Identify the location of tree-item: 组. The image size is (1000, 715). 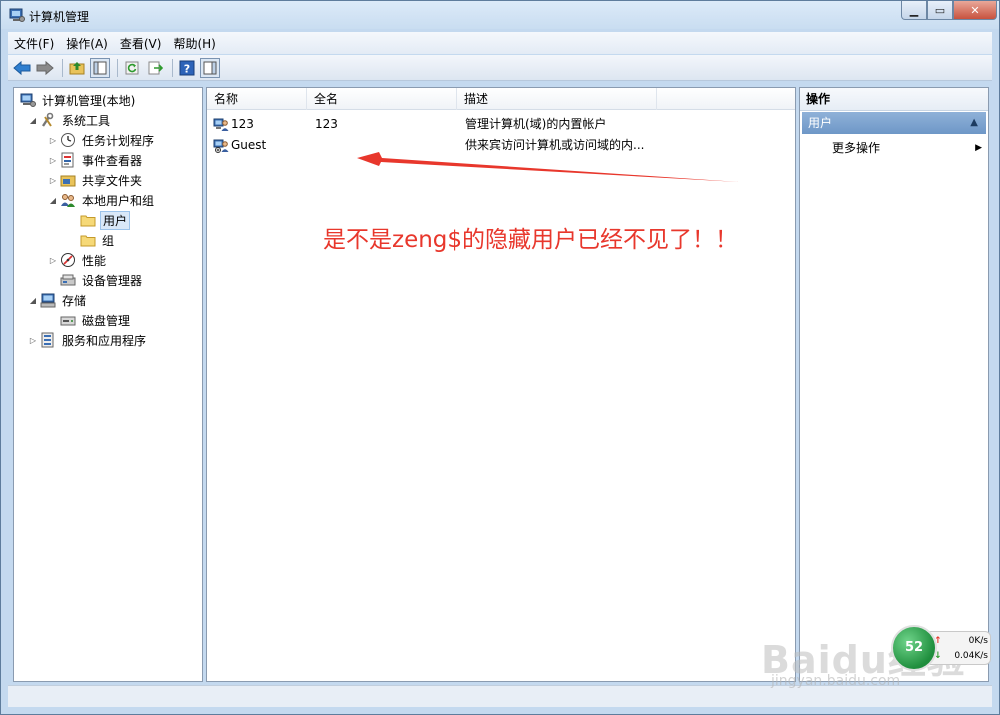
(92, 240).